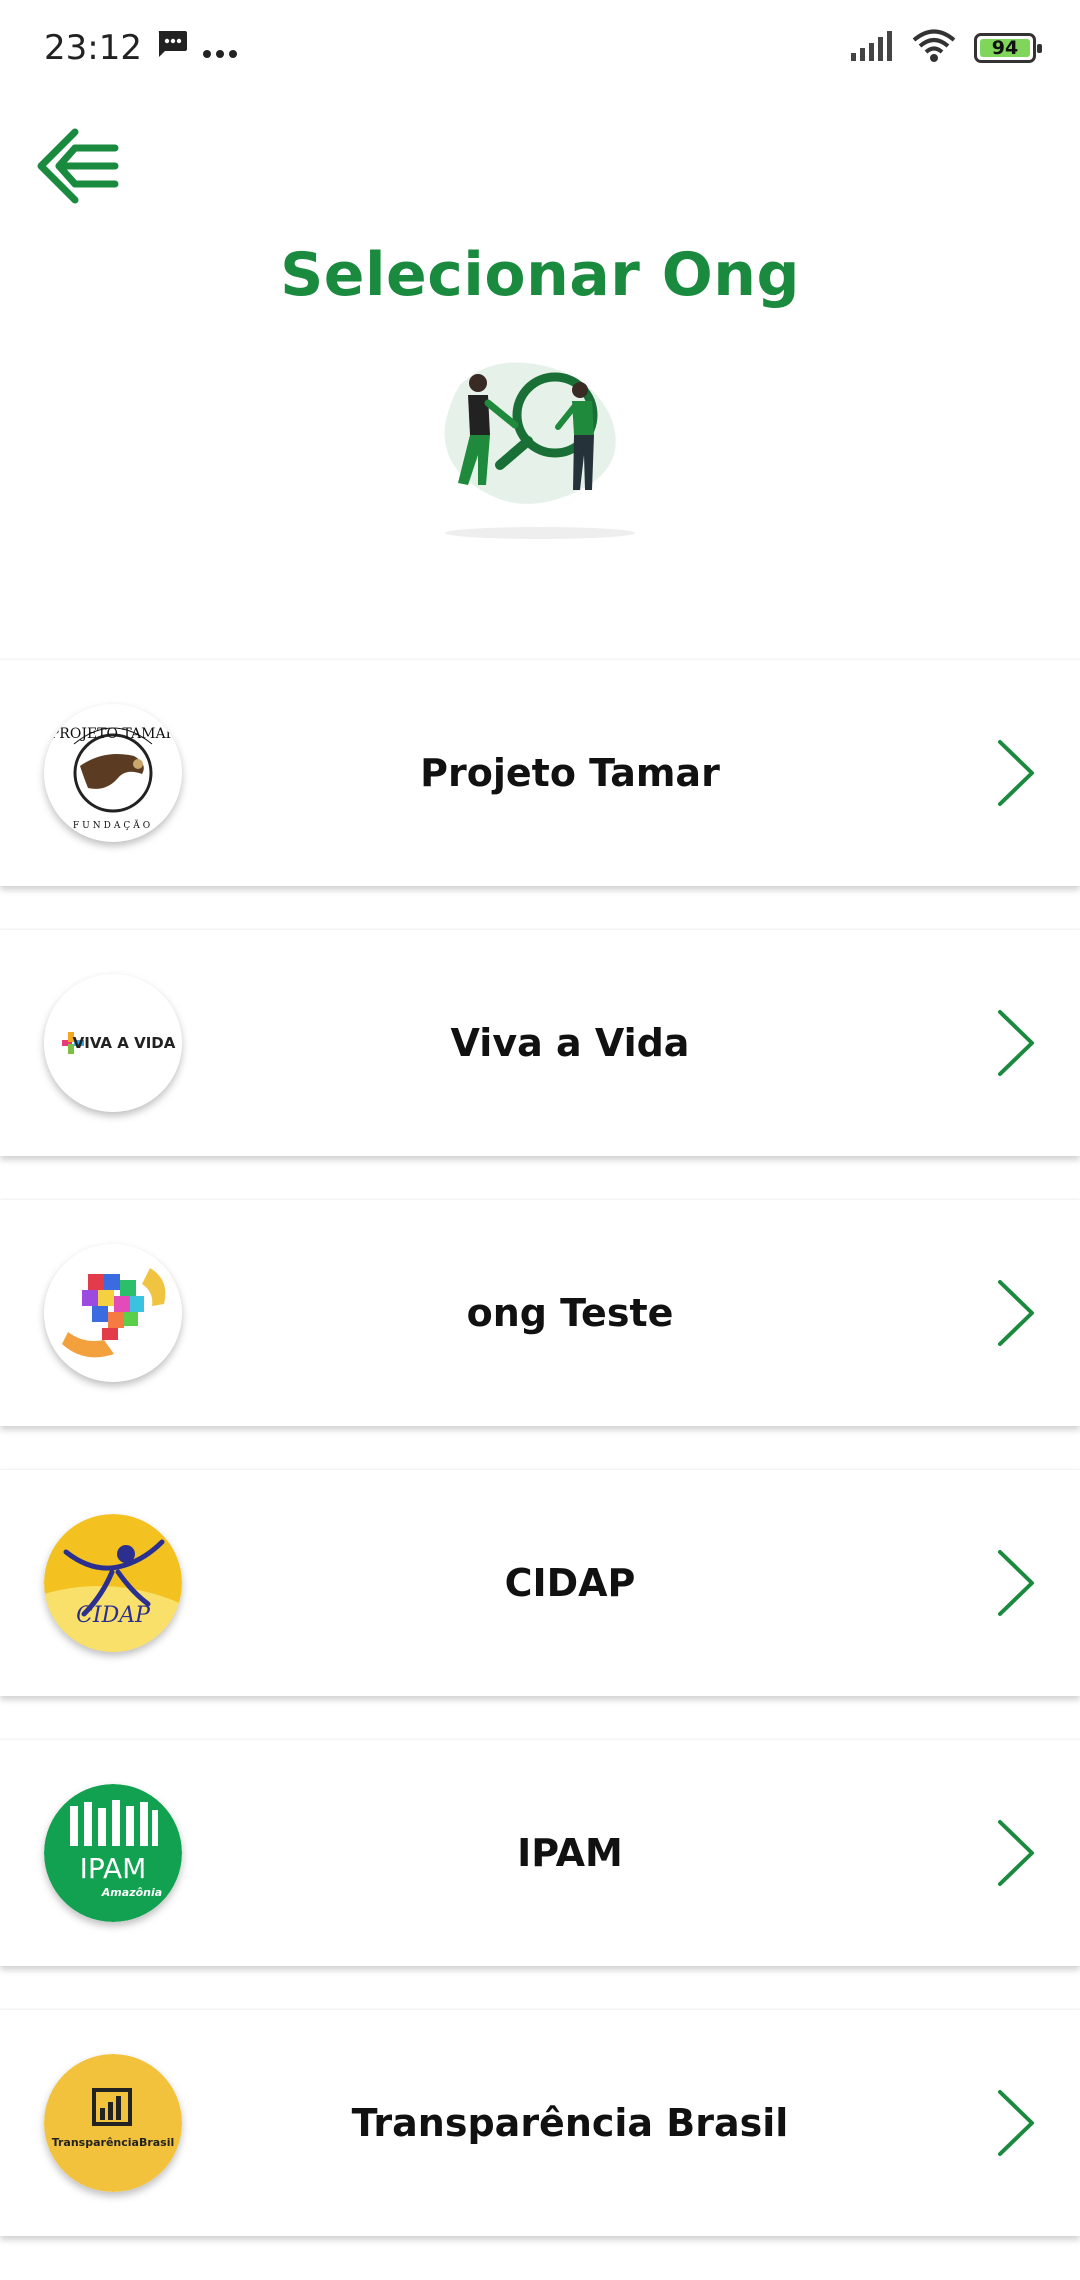  I want to click on ong-name: ong Teste, so click(570, 1313).